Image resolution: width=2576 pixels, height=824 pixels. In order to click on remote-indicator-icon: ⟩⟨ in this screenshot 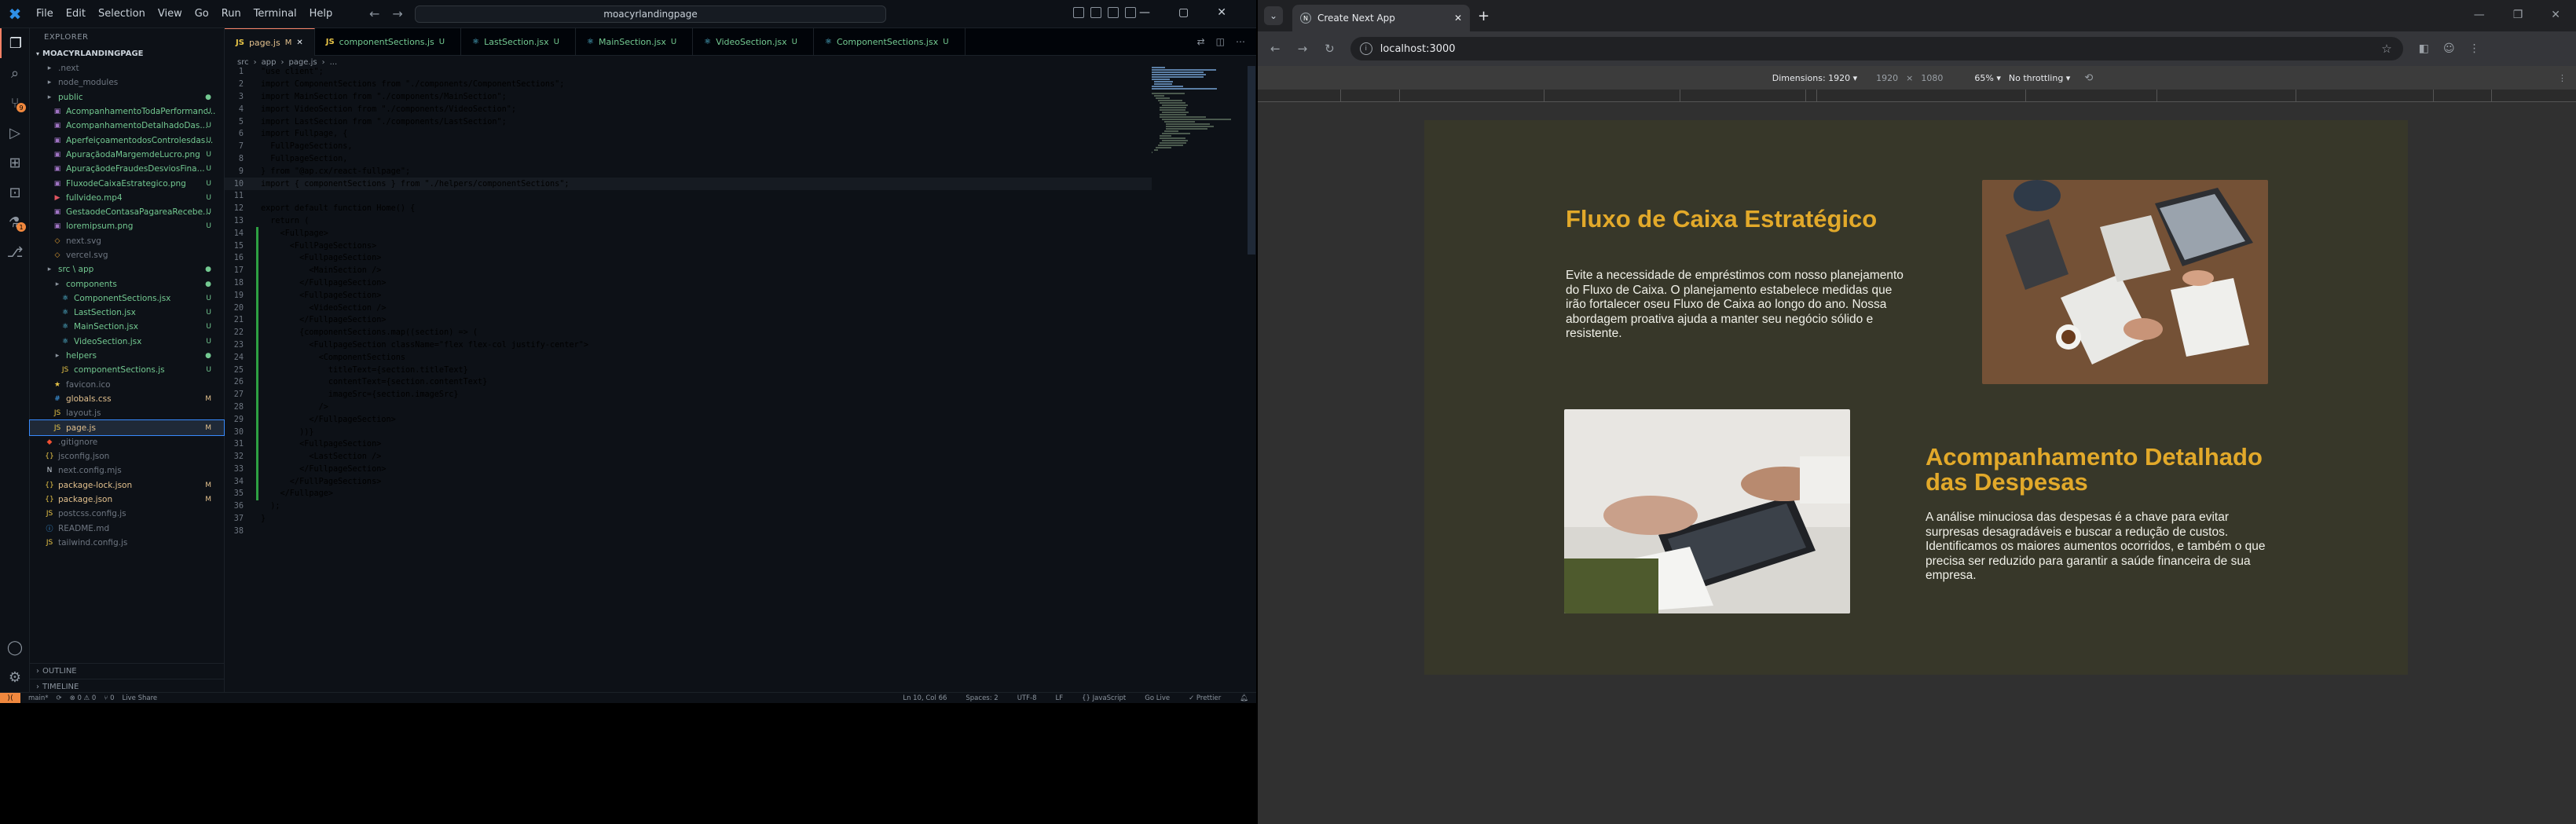, I will do `click(10, 698)`.